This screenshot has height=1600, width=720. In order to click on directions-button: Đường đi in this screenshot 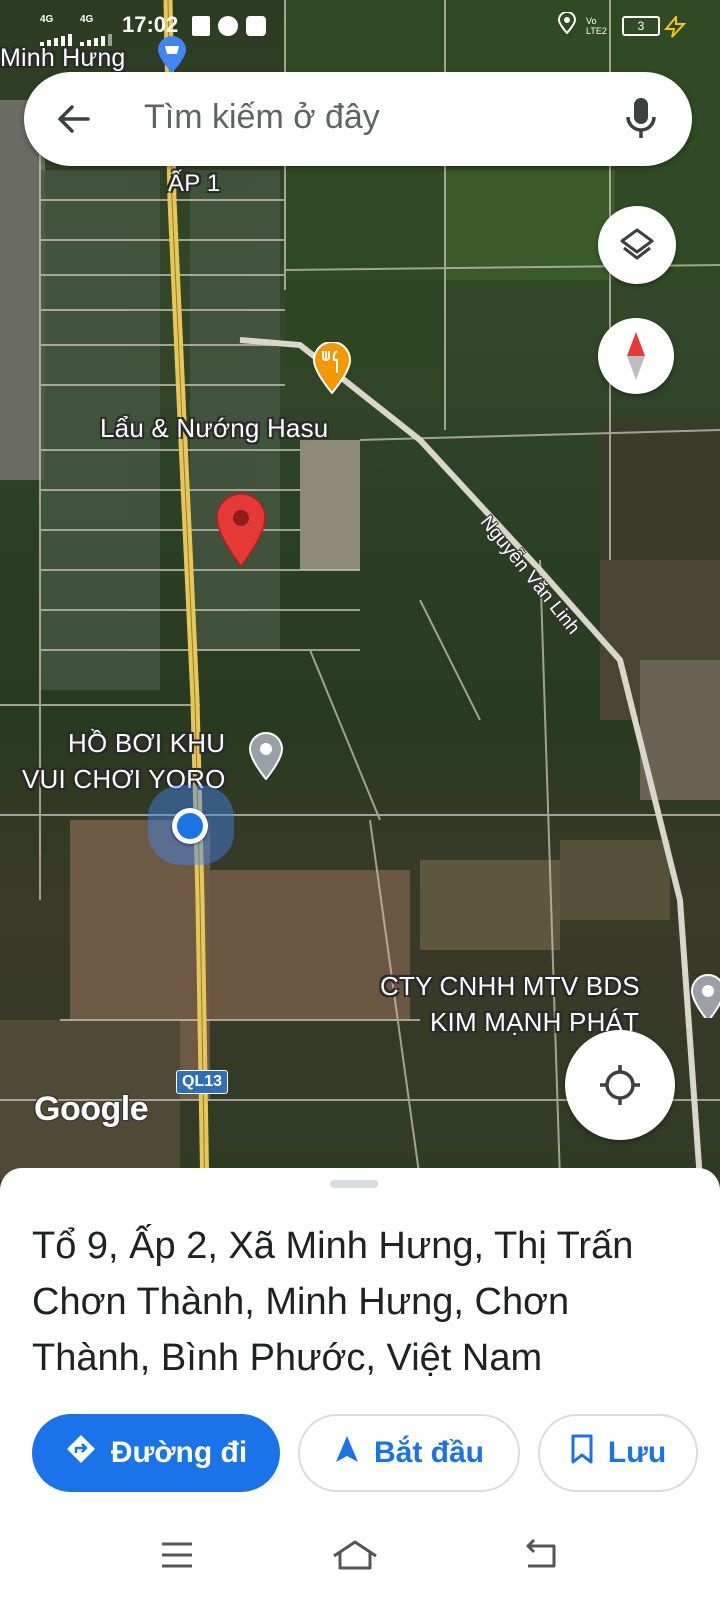, I will do `click(156, 1453)`.